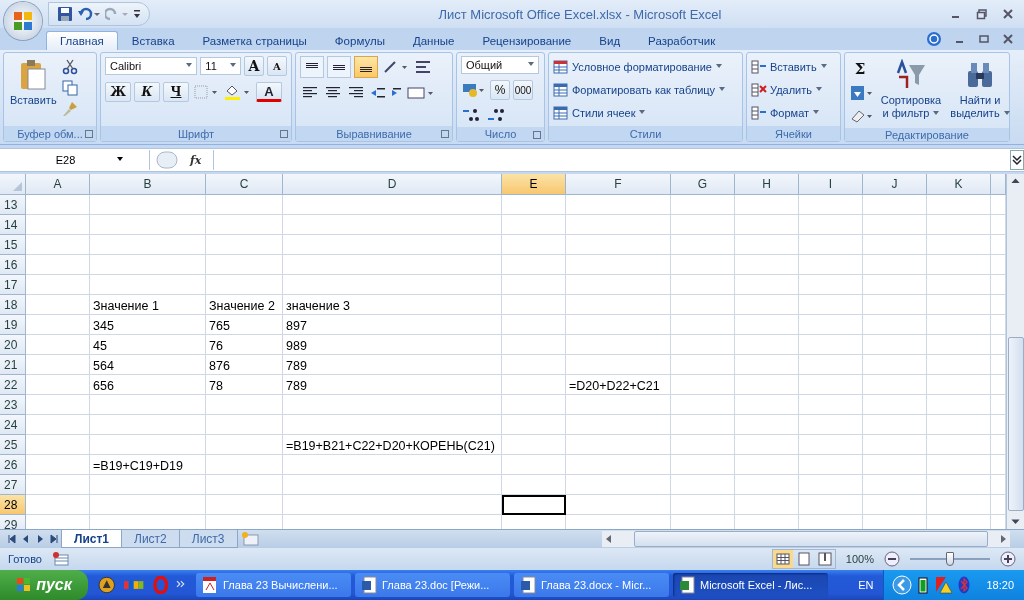  I want to click on copy-icon, so click(69, 88).